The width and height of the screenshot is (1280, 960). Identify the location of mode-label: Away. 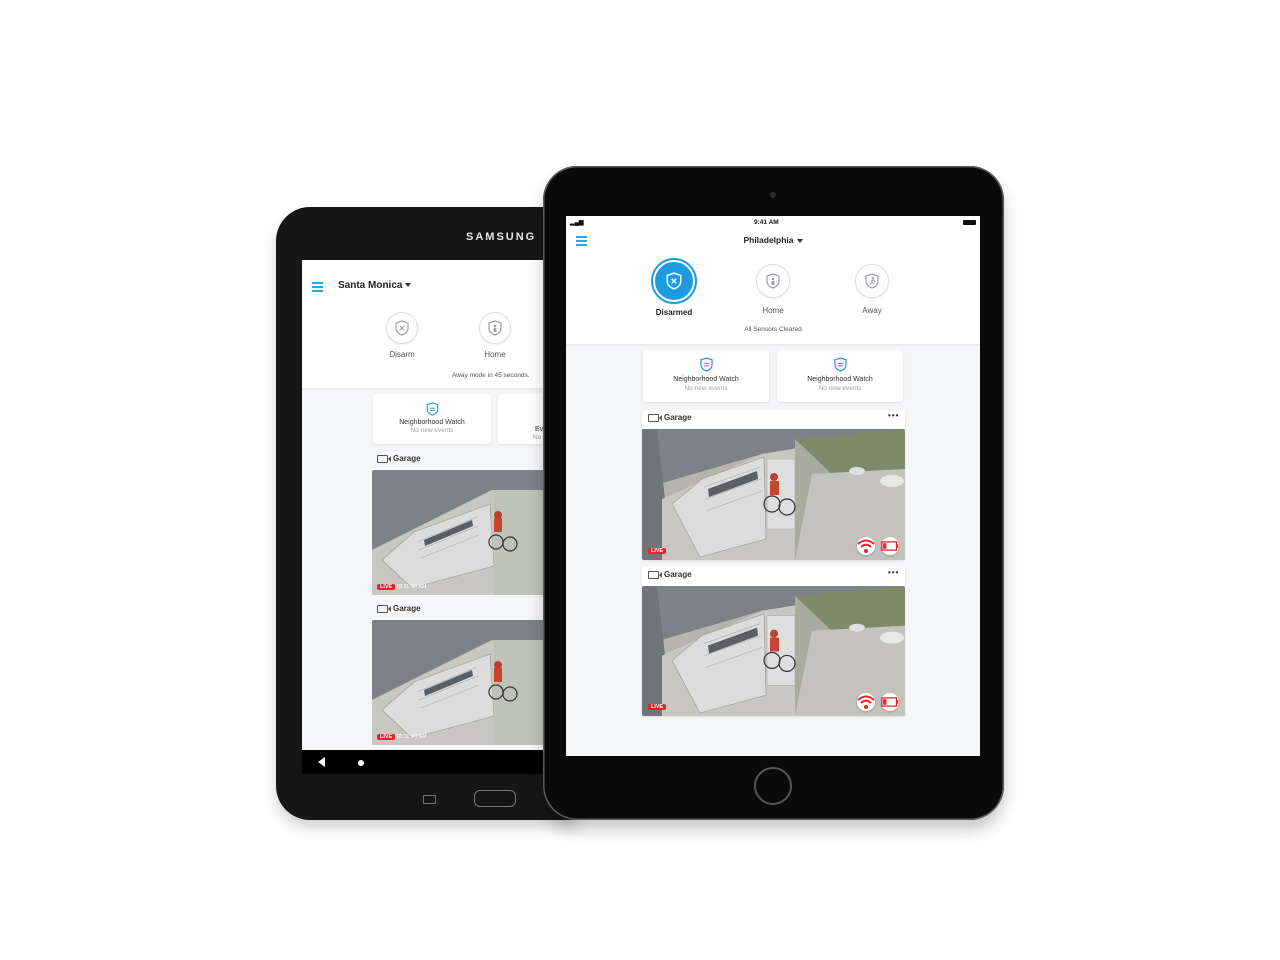
(872, 310).